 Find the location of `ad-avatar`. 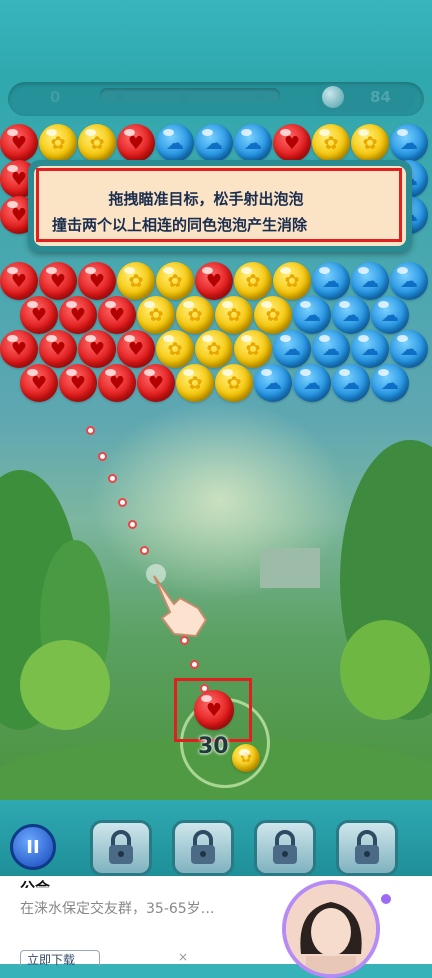

ad-avatar is located at coordinates (331, 929).